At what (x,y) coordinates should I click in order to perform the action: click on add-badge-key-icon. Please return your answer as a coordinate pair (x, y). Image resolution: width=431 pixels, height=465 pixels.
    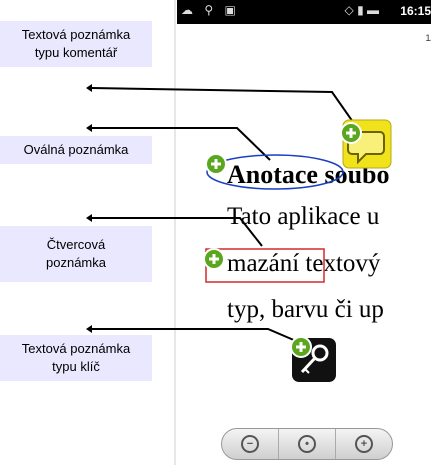
    Looking at the image, I should click on (301, 347).